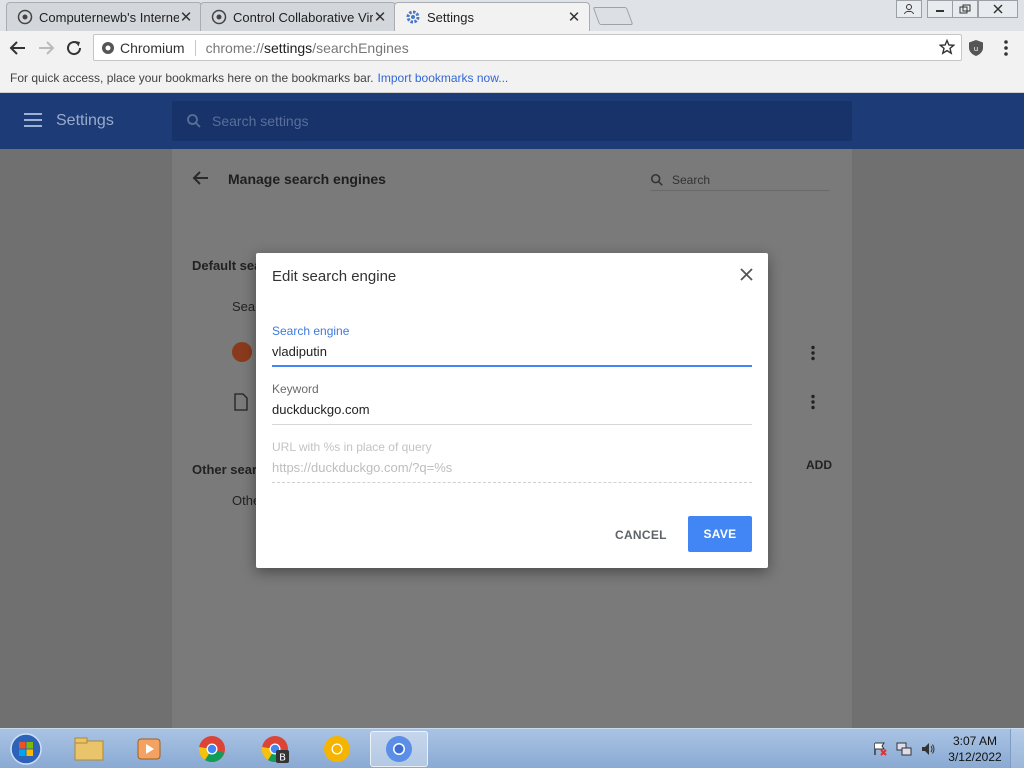 This screenshot has height=768, width=1024. Describe the element at coordinates (352, 447) in the screenshot. I see `url-label: URL with %s in place of query` at that location.